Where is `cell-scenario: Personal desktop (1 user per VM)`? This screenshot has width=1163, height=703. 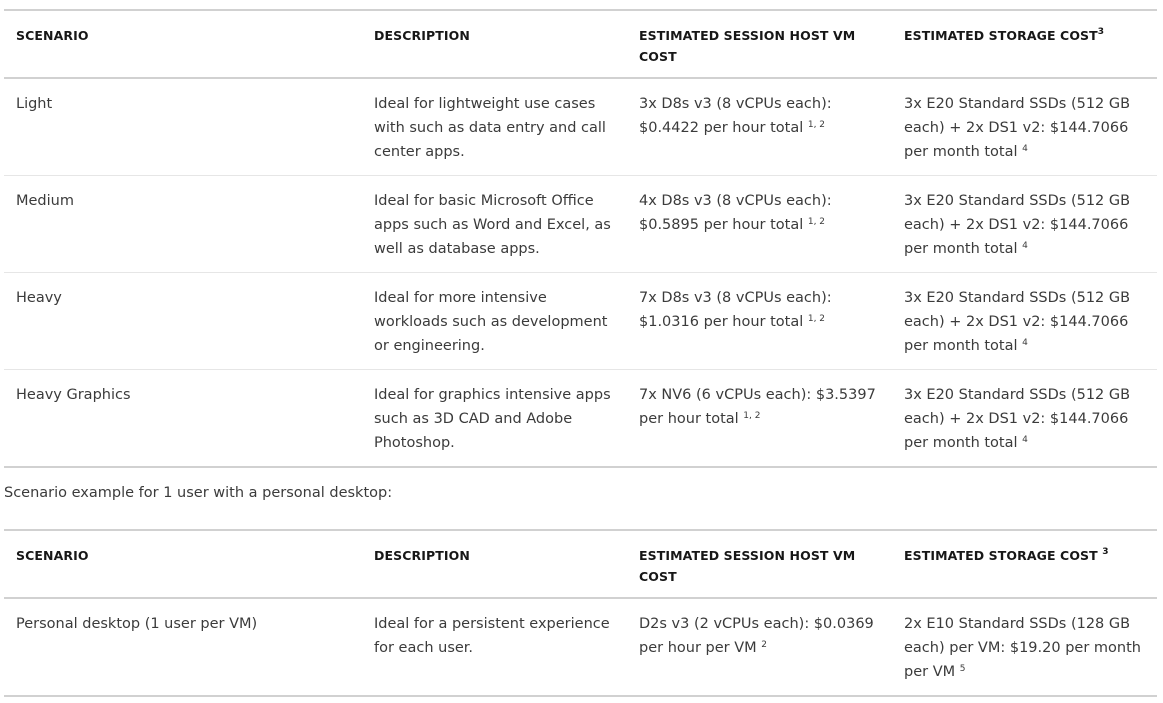 cell-scenario: Personal desktop (1 user per VM) is located at coordinates (137, 624).